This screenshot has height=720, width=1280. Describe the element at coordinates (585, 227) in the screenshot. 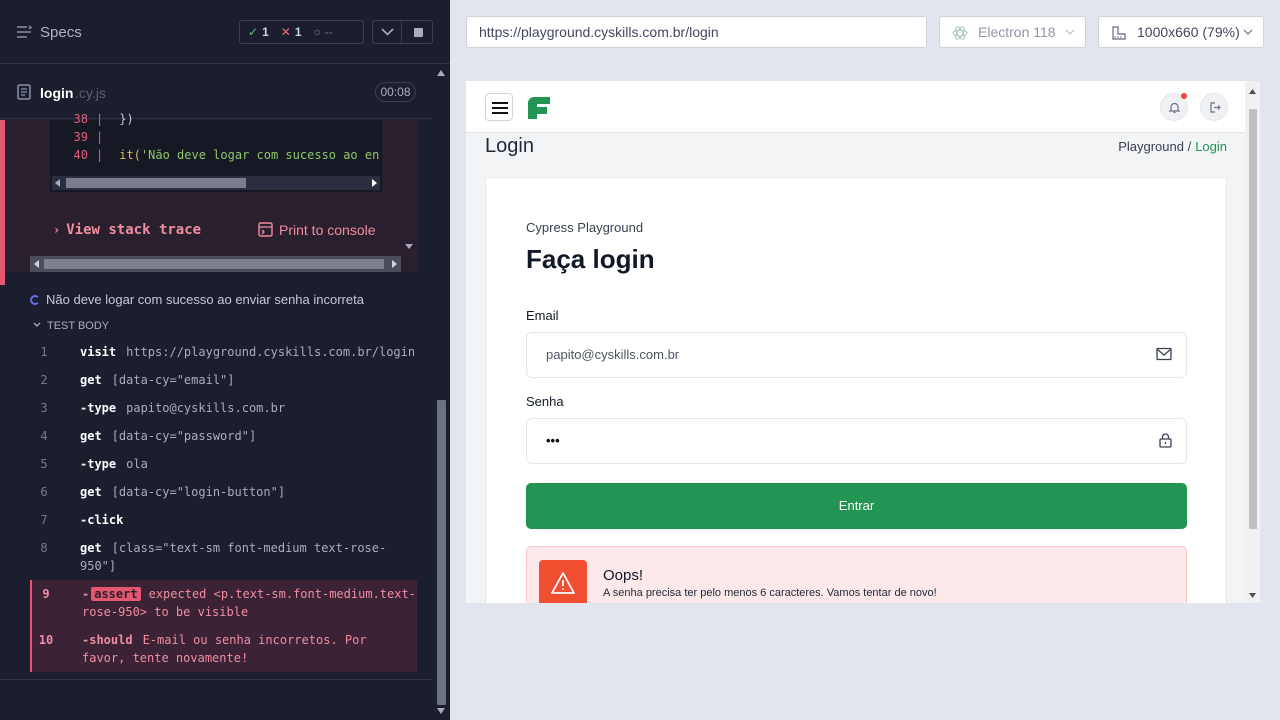

I see `card-subtitle: Cypress Playground` at that location.